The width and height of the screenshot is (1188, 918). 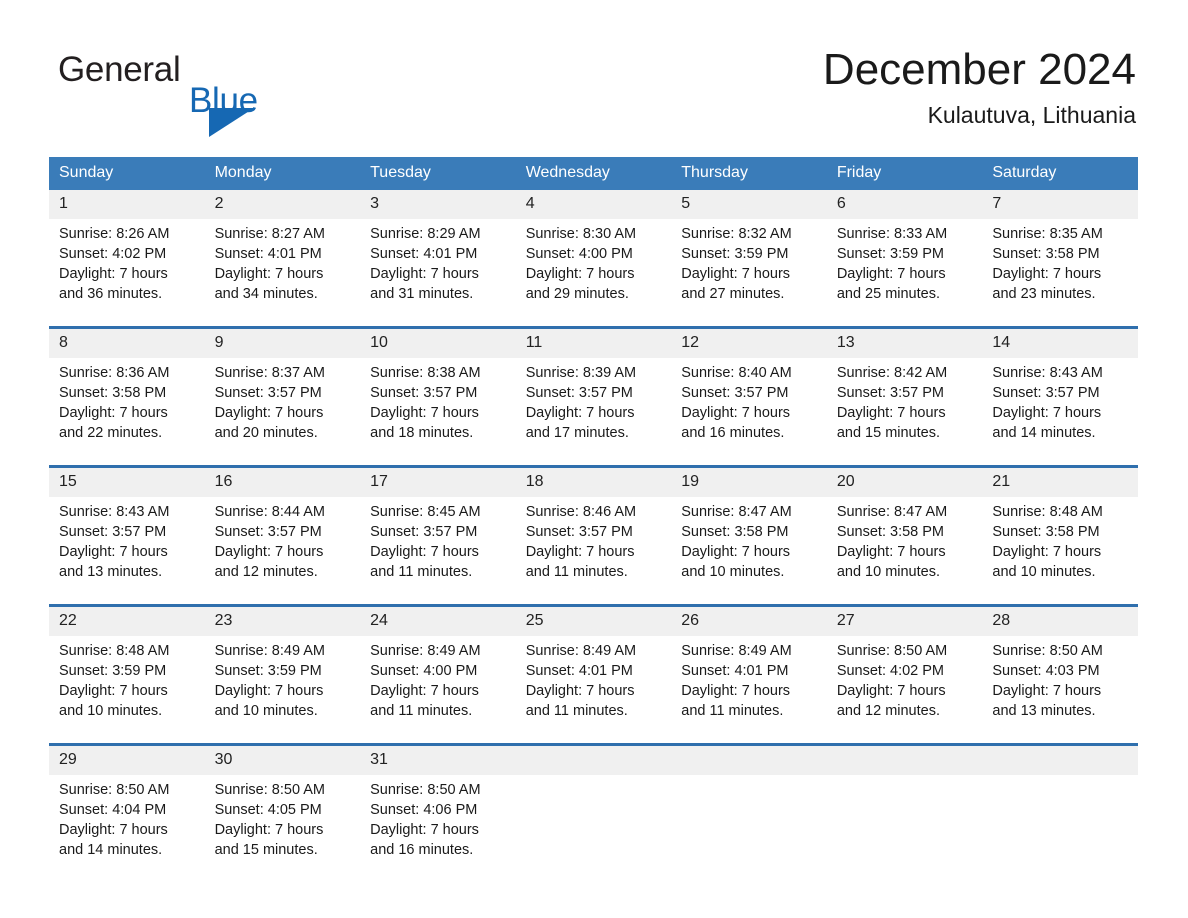 I want to click on day-number: 13, so click(x=904, y=342).